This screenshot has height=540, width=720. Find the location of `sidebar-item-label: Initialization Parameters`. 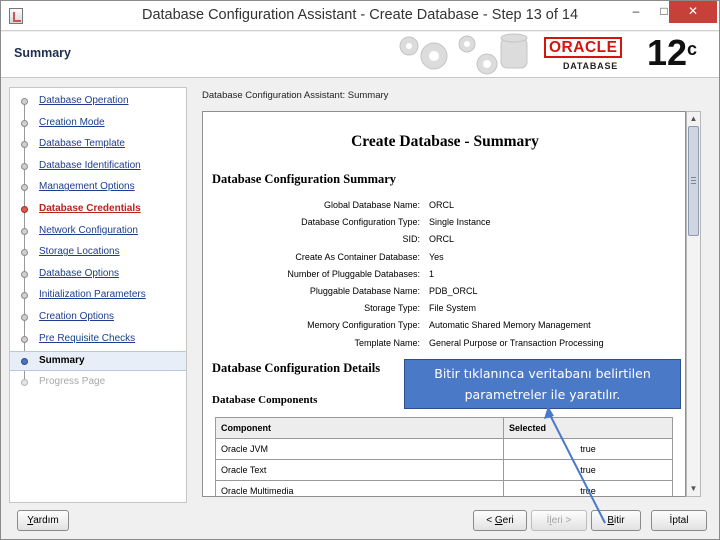

sidebar-item-label: Initialization Parameters is located at coordinates (92, 295).